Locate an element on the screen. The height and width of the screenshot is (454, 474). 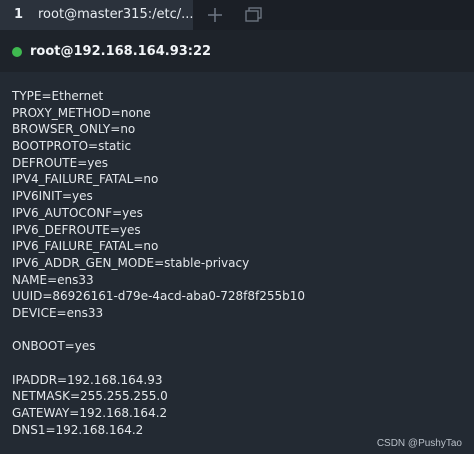
terminal-line: PROXY_METHOD=none is located at coordinates (81, 112).